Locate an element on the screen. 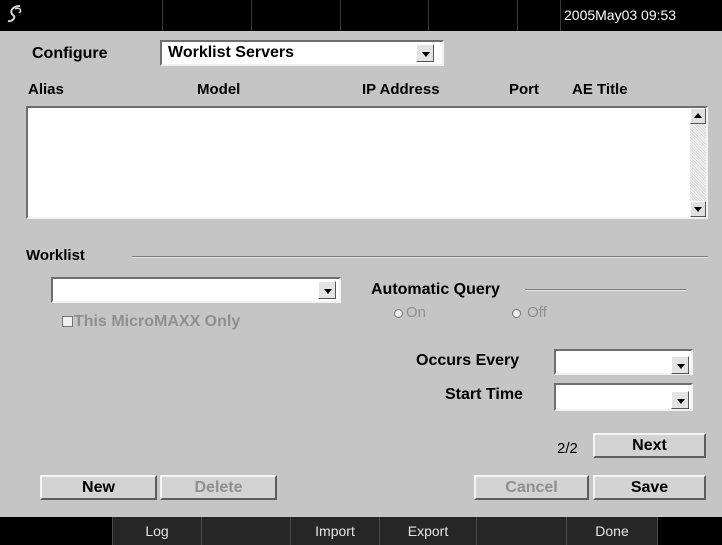 Image resolution: width=722 pixels, height=545 pixels. list-scrollbar is located at coordinates (698, 162).